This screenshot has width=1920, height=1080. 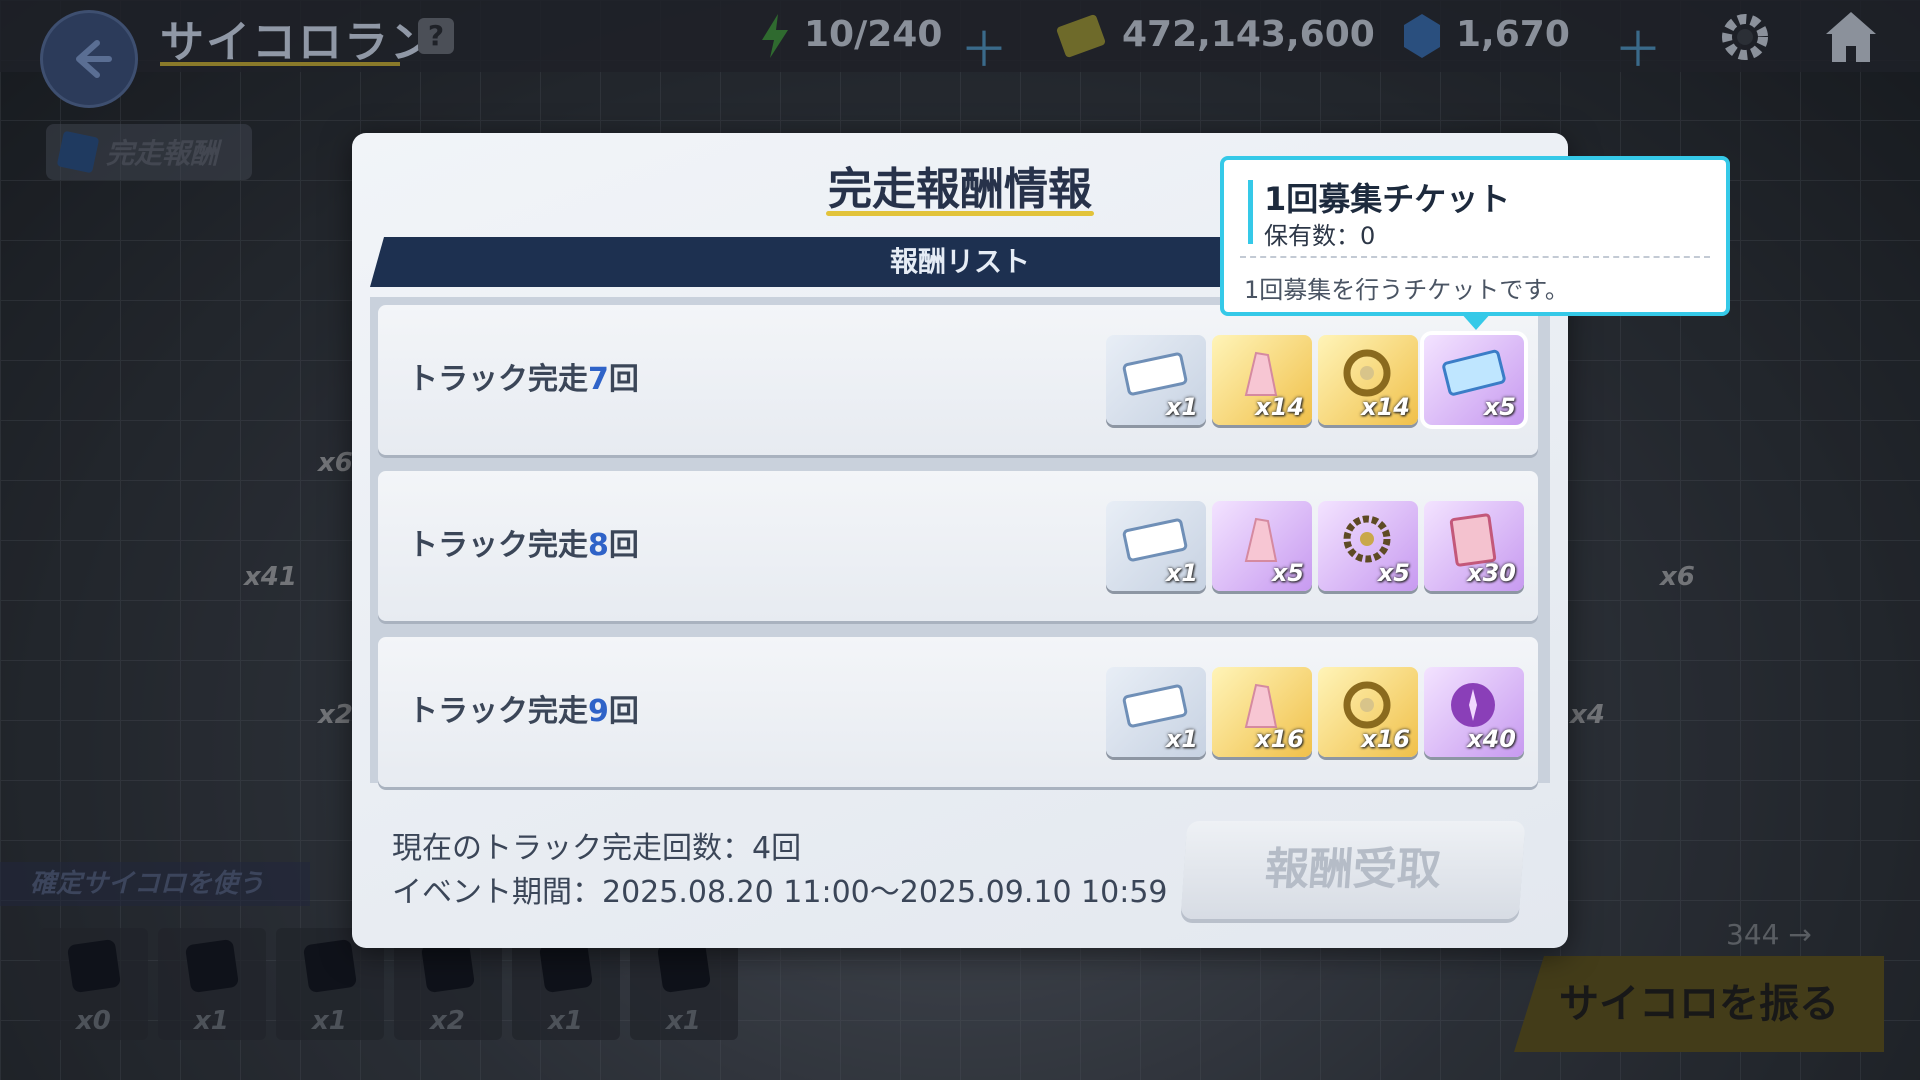 What do you see at coordinates (1491, 739) in the screenshot?
I see `item-quantity: x40` at bounding box center [1491, 739].